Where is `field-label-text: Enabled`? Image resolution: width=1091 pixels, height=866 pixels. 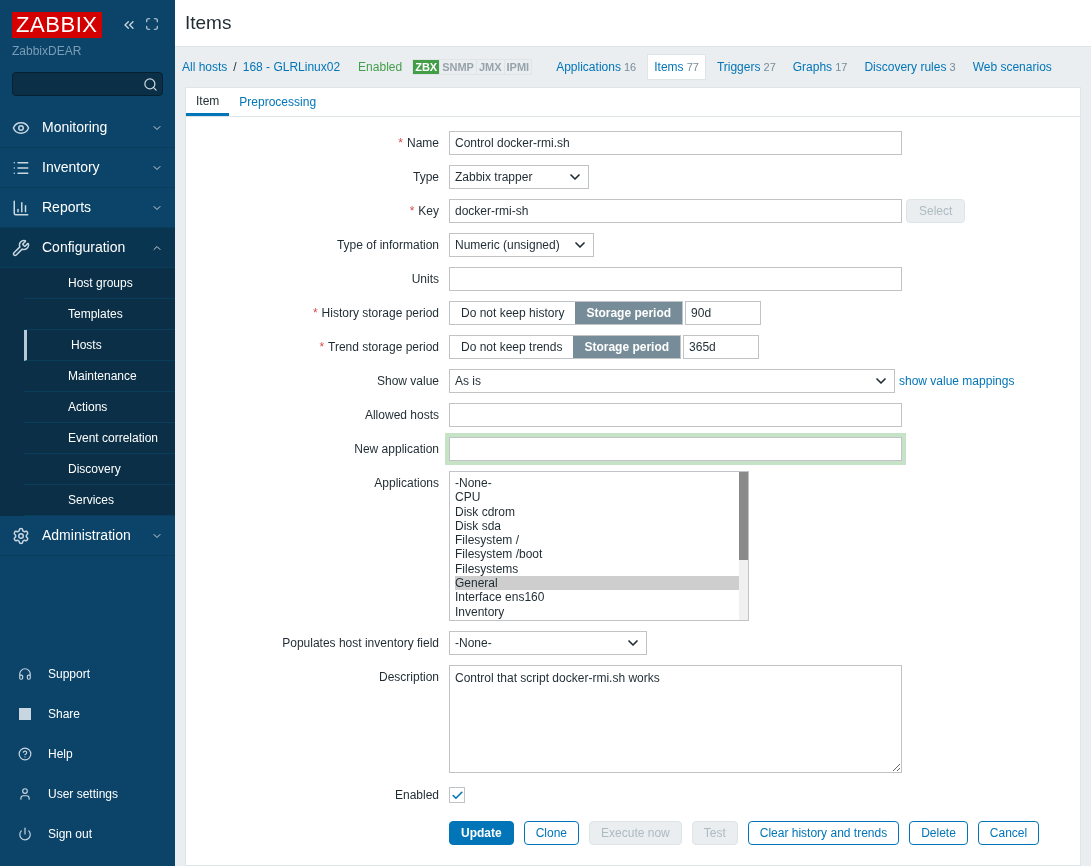 field-label-text: Enabled is located at coordinates (416, 795).